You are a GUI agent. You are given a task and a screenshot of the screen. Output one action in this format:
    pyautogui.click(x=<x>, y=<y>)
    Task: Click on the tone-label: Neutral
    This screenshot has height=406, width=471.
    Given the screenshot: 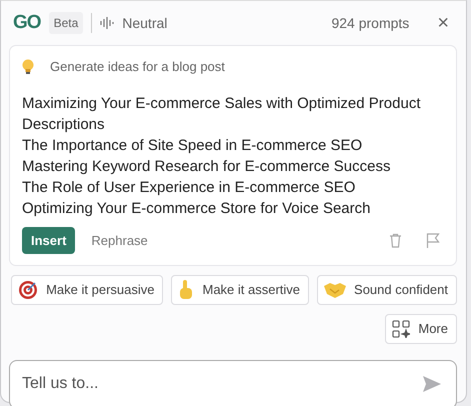 What is the action you would take?
    pyautogui.click(x=145, y=23)
    